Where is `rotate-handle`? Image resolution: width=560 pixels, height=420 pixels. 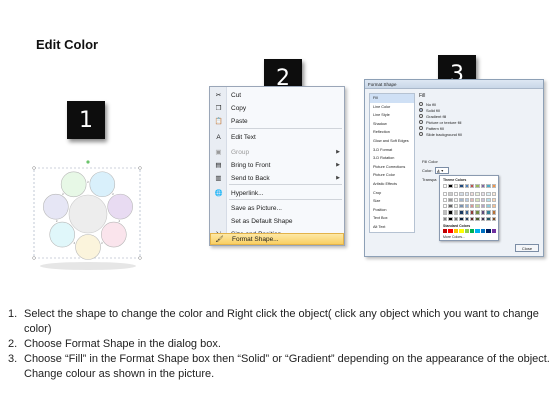
rotate-handle is located at coordinates (88, 162).